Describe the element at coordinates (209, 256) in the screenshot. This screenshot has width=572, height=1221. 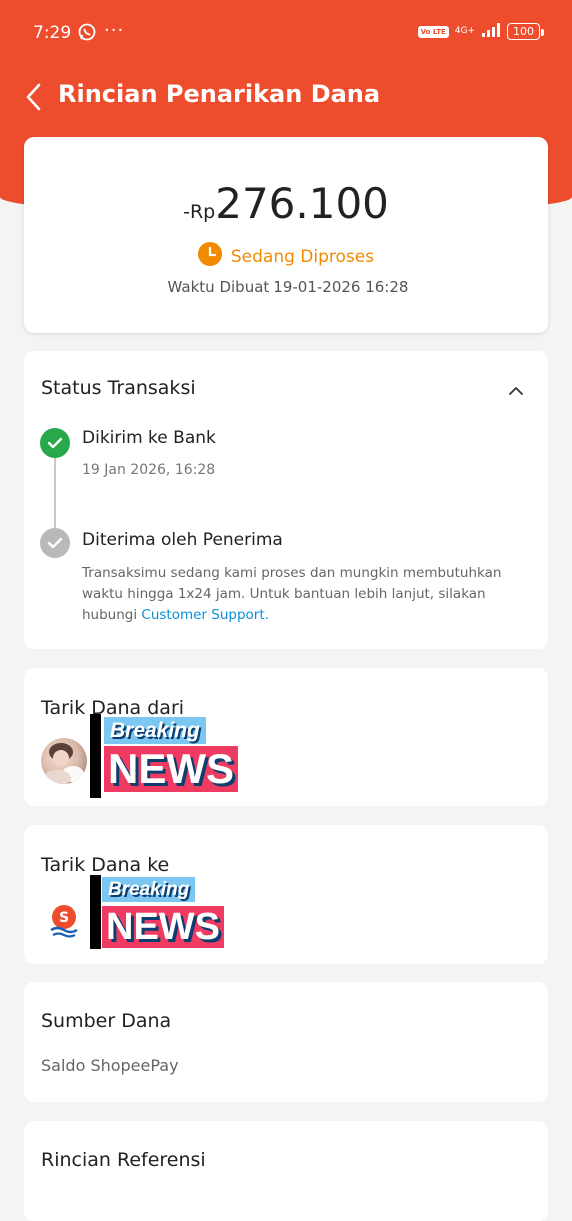
I see `clock-icon` at that location.